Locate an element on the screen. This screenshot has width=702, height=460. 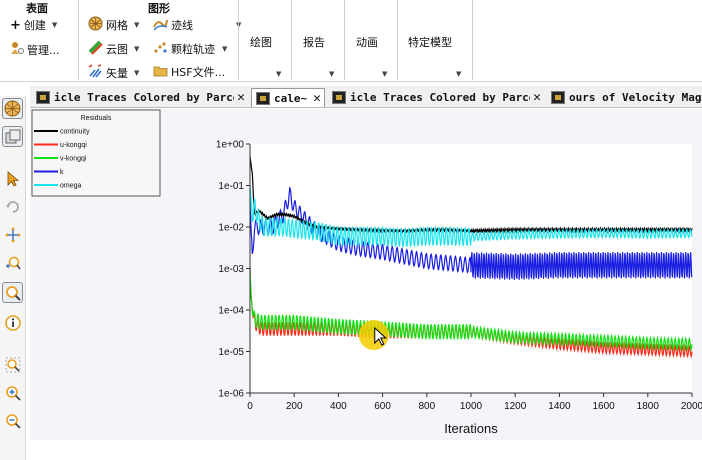
x-tick-label: 600 is located at coordinates (382, 406).